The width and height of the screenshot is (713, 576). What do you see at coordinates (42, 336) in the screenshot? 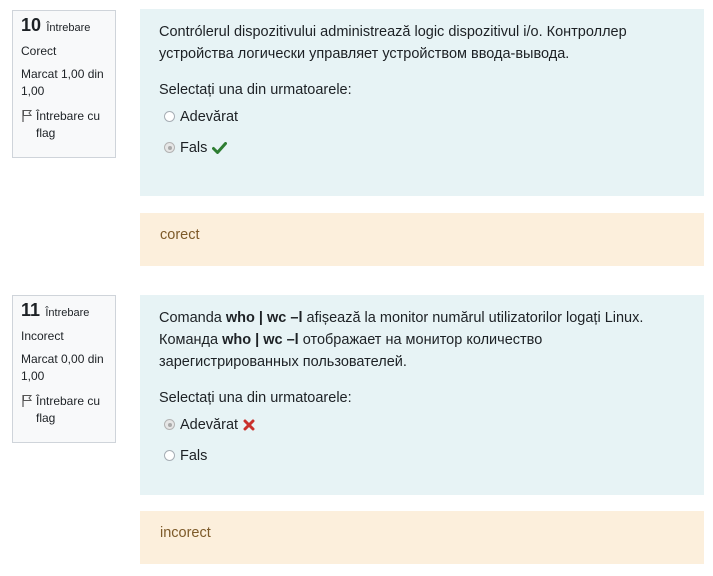
I see `question-state: Incorect` at bounding box center [42, 336].